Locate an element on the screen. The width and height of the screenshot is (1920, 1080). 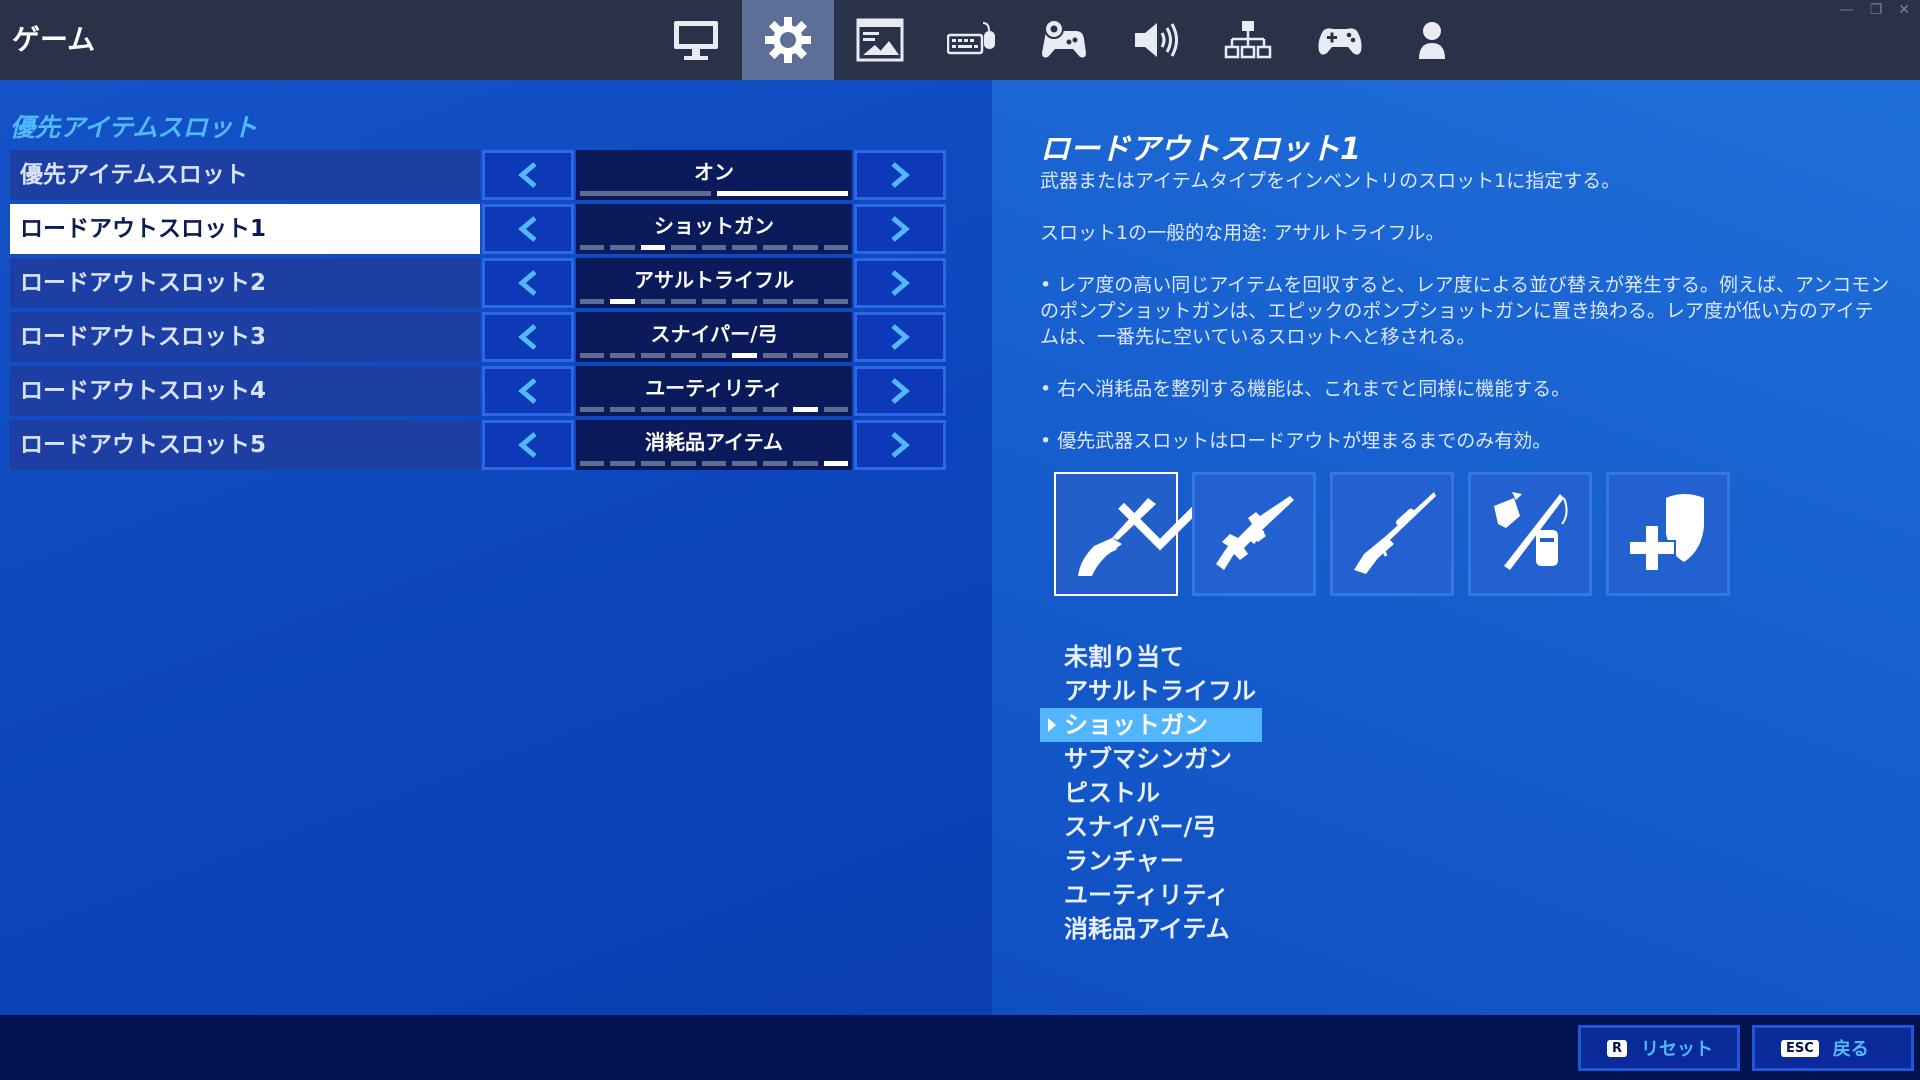
setting-row: ロードアウトスロット4 ユーティリティ is located at coordinates (480, 391).